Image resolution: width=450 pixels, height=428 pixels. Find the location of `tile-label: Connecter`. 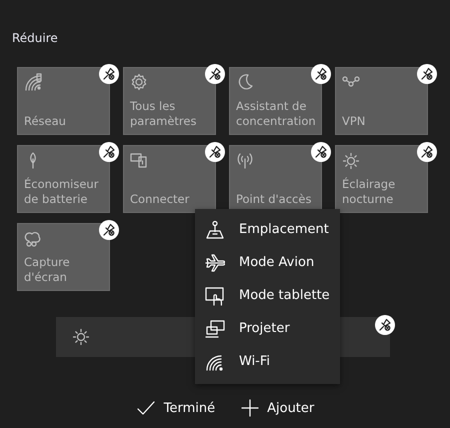

tile-label: Connecter is located at coordinates (160, 199).